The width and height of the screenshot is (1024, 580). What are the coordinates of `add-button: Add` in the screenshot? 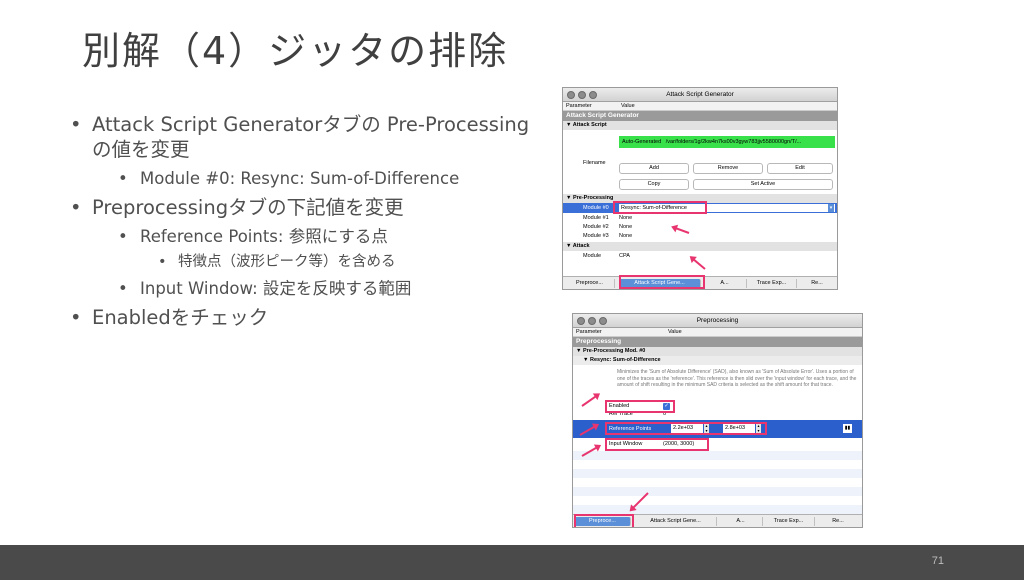 It's located at (654, 168).